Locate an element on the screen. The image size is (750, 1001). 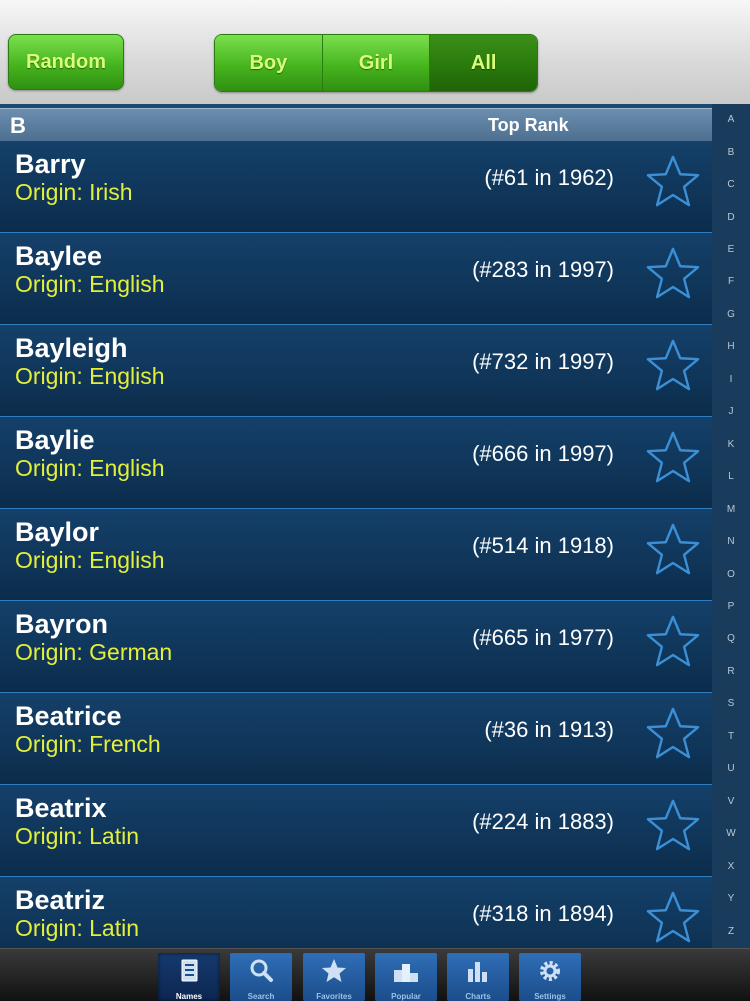
tab-popular: Popular is located at coordinates (406, 977).